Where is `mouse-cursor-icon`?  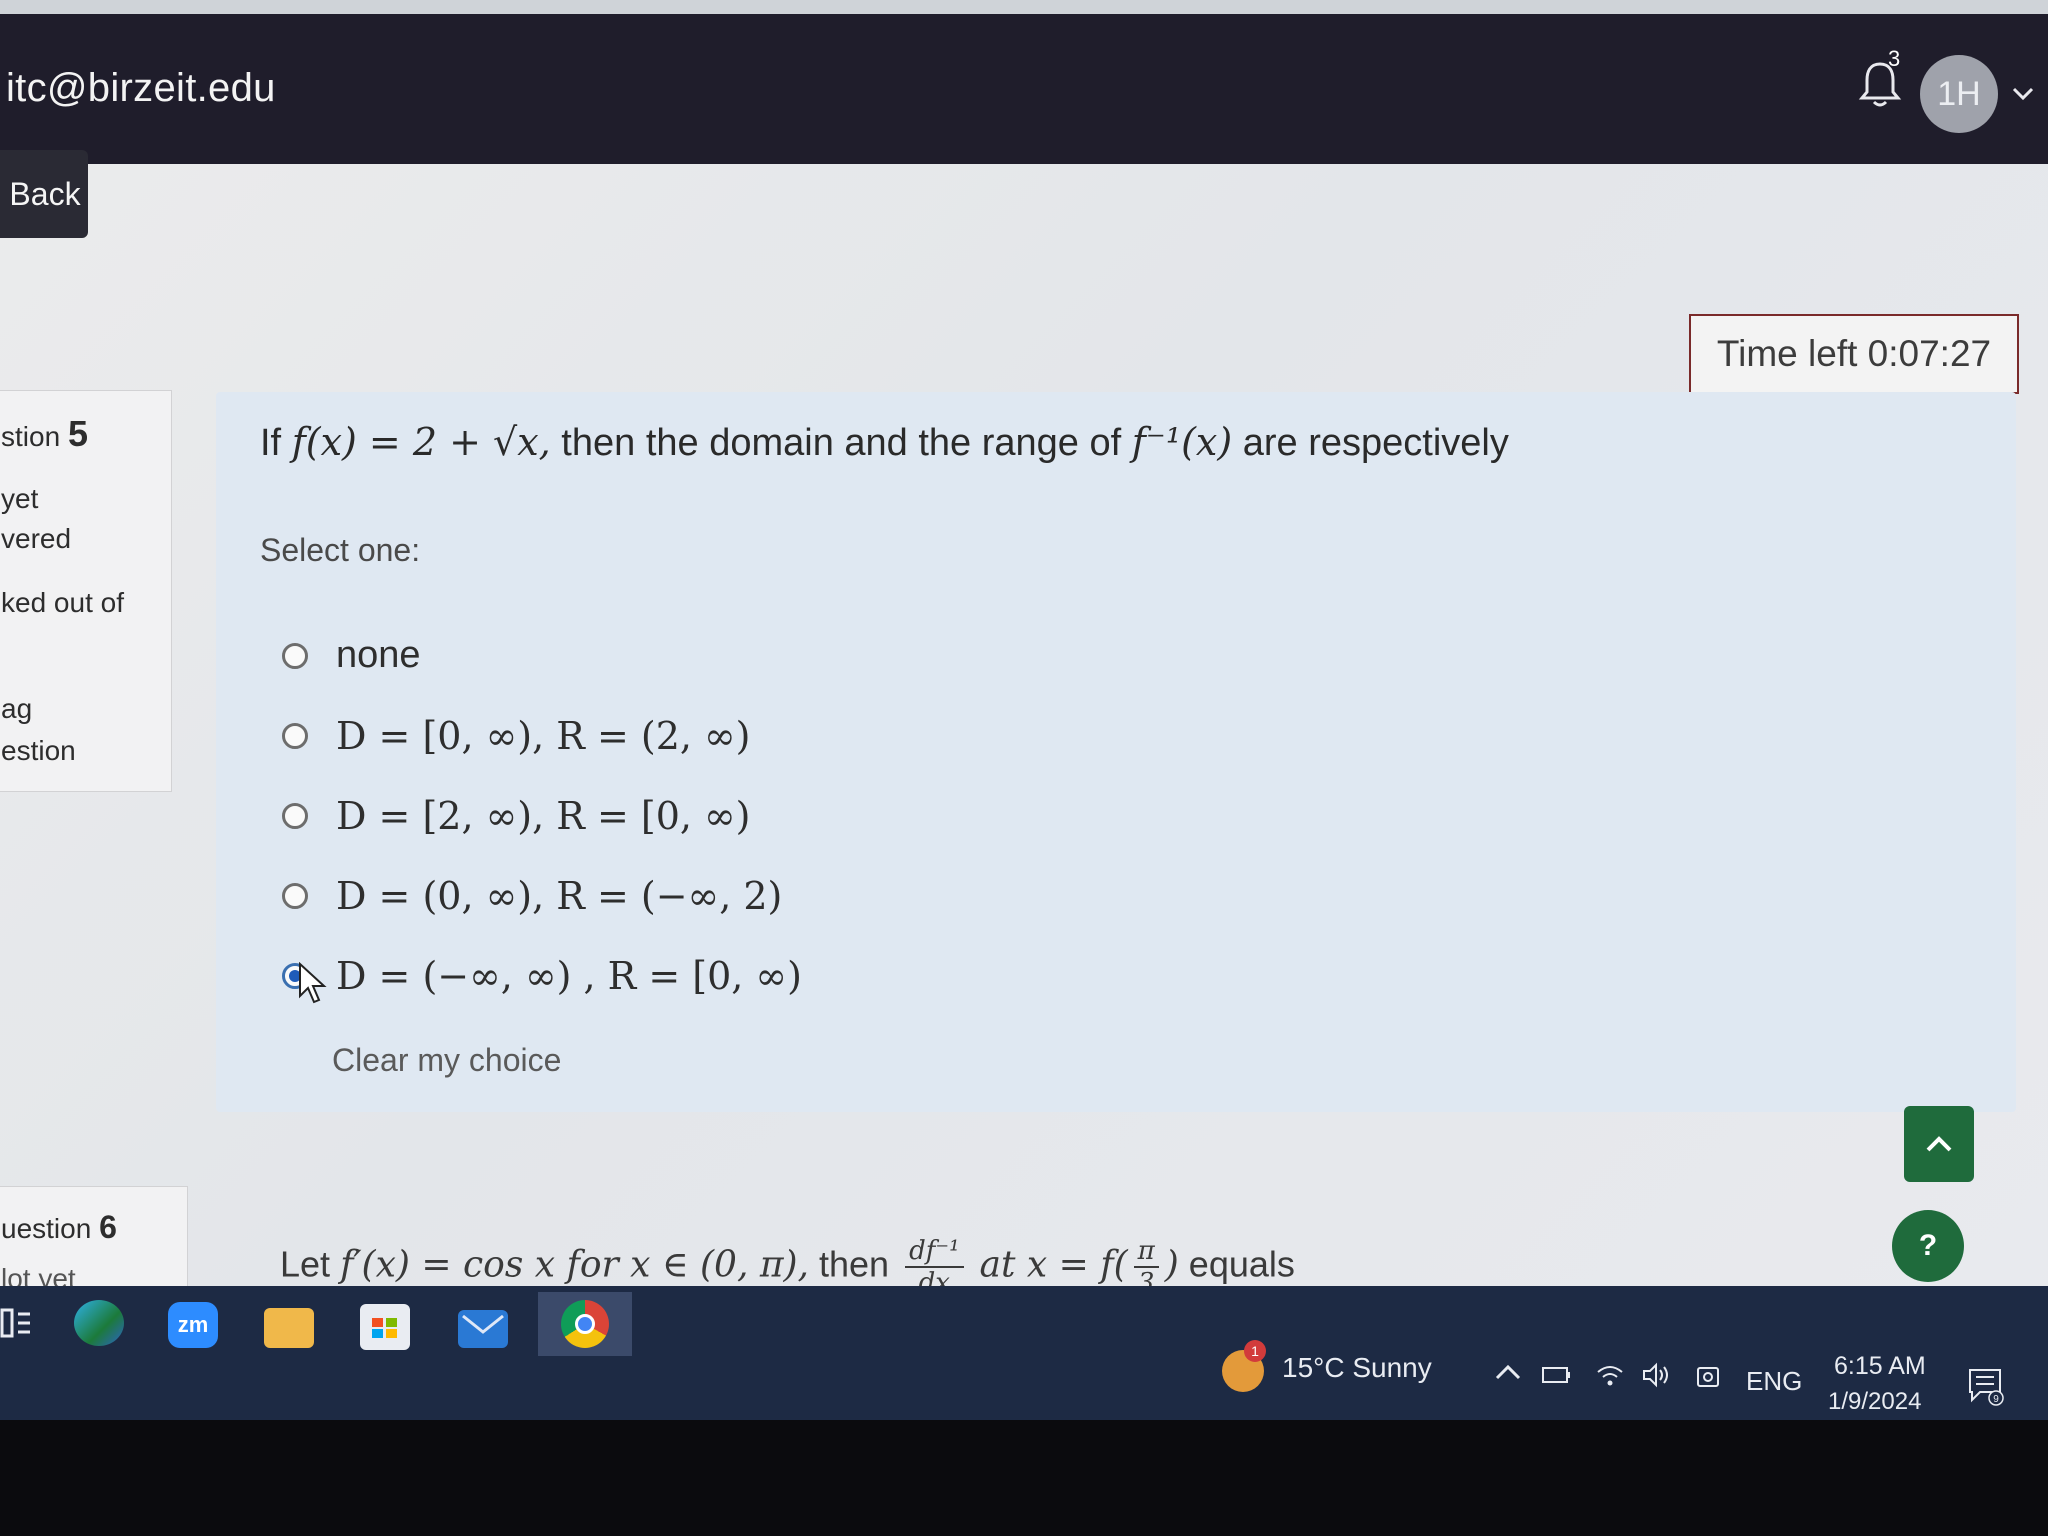 mouse-cursor-icon is located at coordinates (313, 983).